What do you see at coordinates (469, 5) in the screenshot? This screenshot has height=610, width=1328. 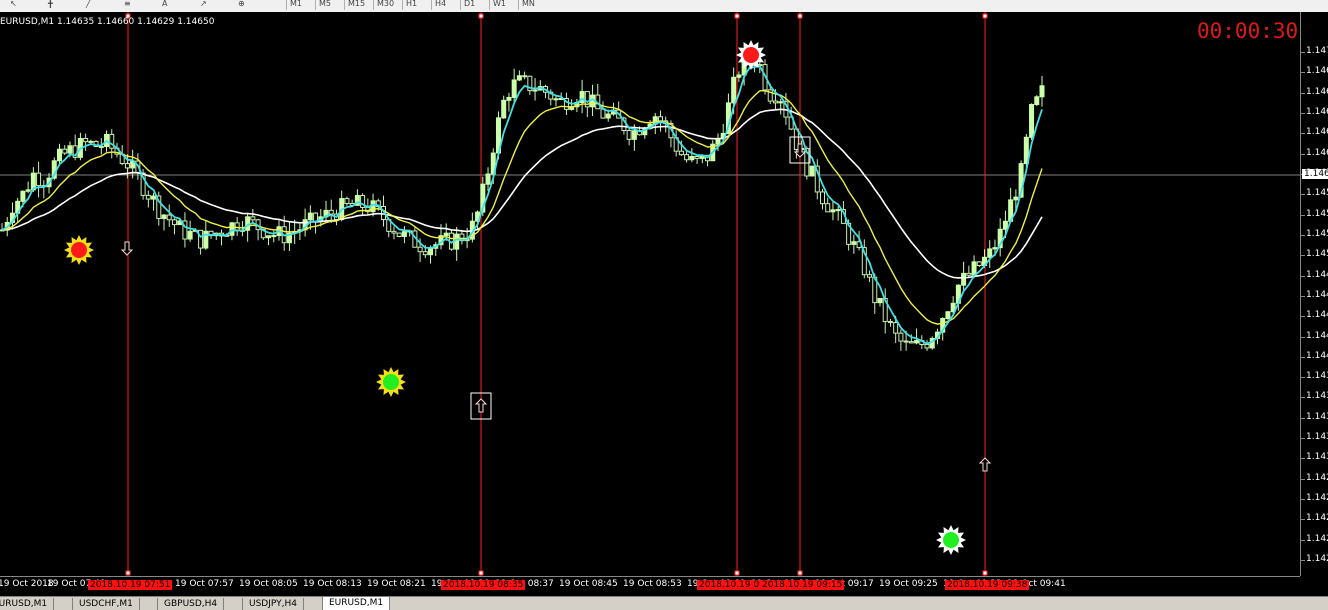 I see `timeframe-d1: D1` at bounding box center [469, 5].